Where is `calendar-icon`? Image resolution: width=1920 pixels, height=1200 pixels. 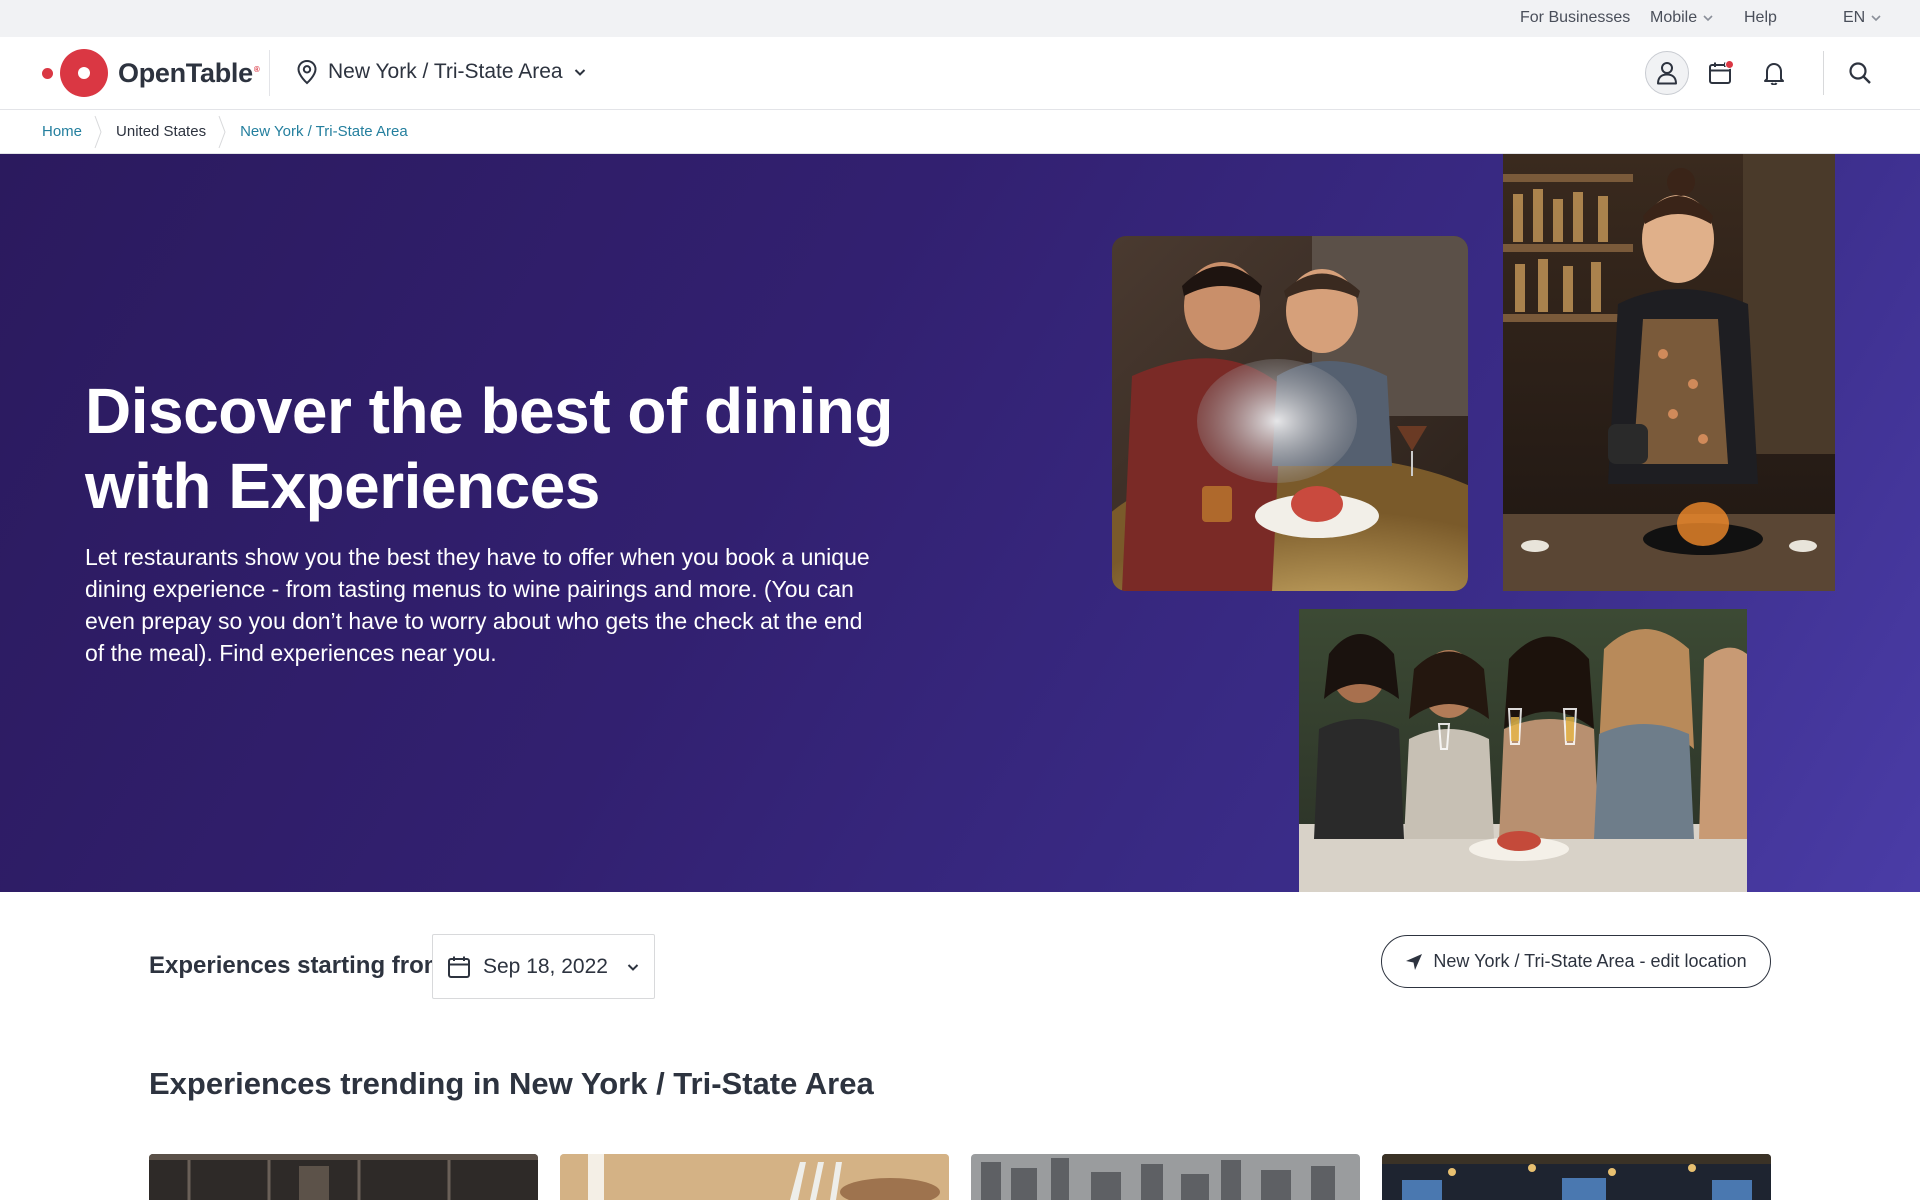 calendar-icon is located at coordinates (459, 967).